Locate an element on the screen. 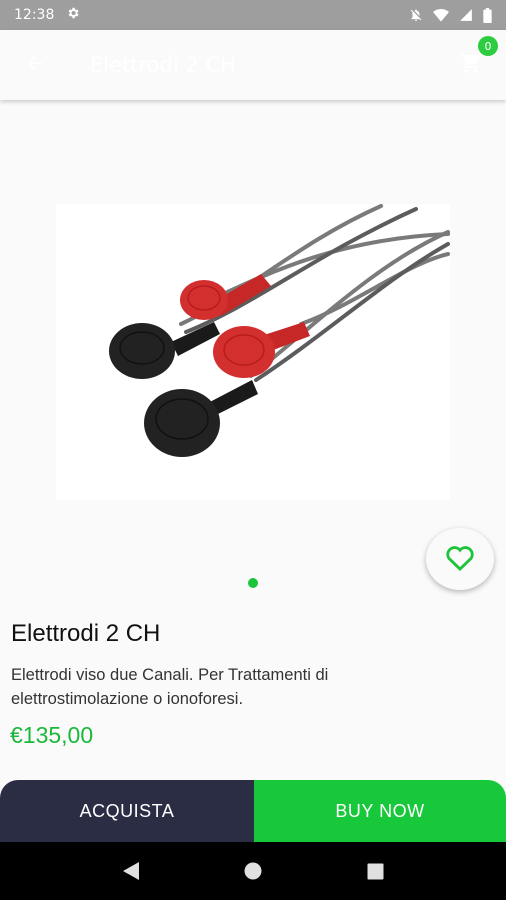  navigation-bar is located at coordinates (253, 871).